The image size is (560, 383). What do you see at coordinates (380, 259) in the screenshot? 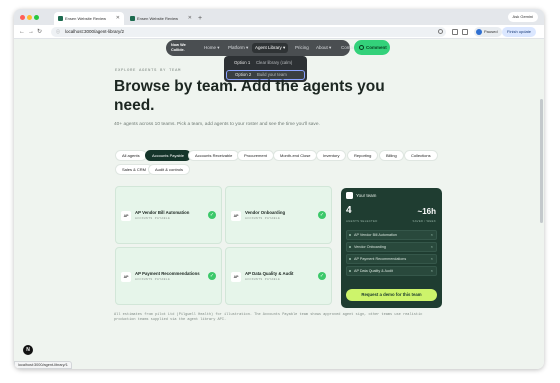
I see `team-member-label: AP Payment Recommendations` at bounding box center [380, 259].